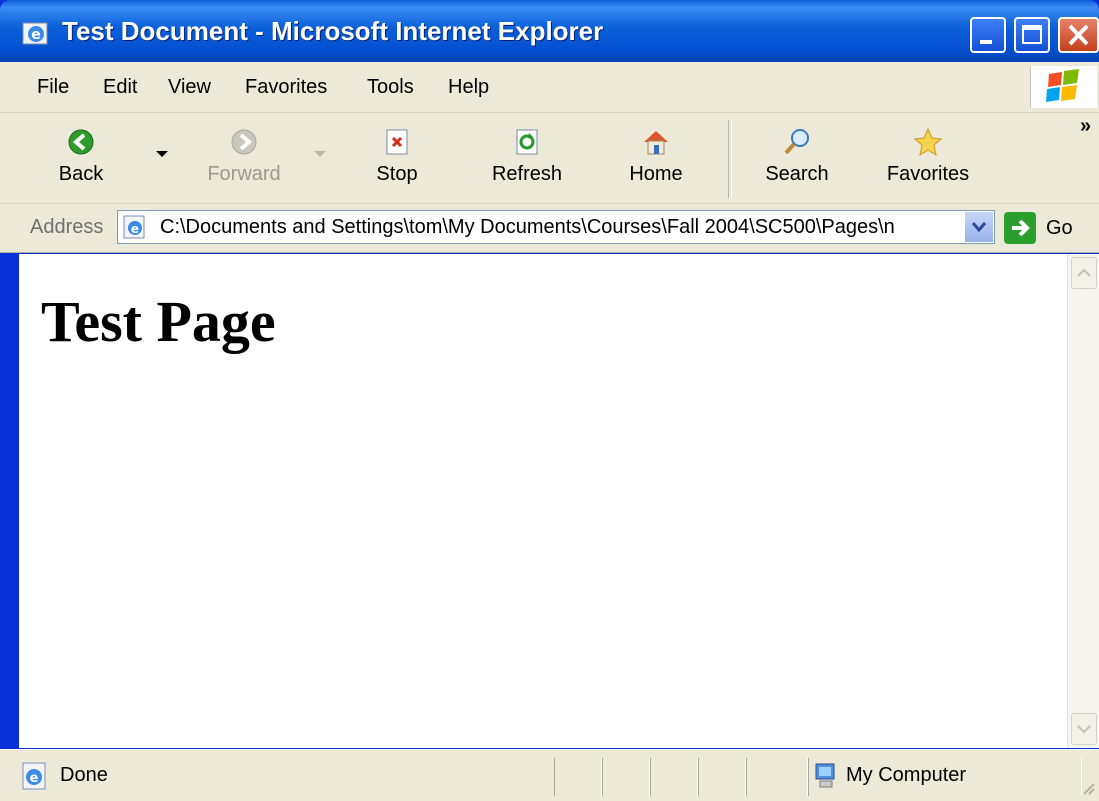 This screenshot has width=1099, height=801. Describe the element at coordinates (189, 87) in the screenshot. I see `menu-view: View` at that location.